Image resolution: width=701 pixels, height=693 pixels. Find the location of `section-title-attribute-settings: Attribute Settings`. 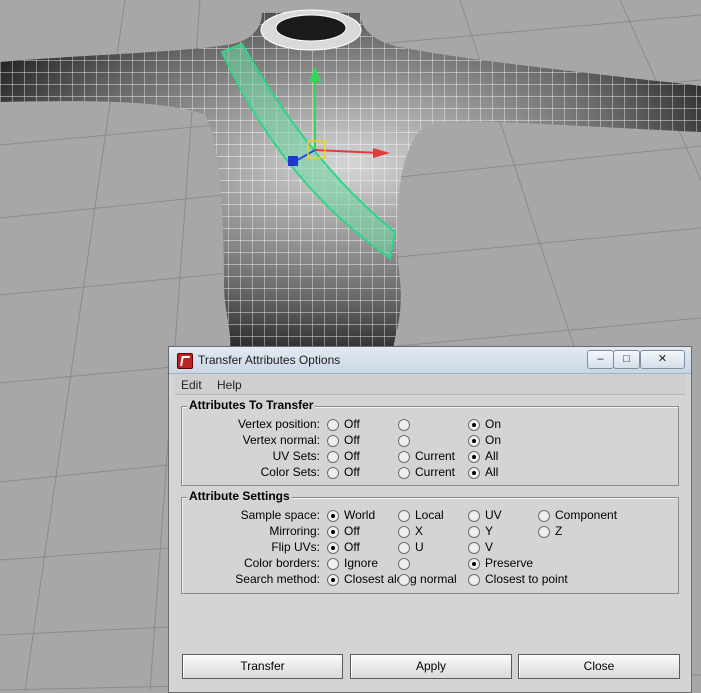

section-title-attribute-settings: Attribute Settings is located at coordinates (239, 496).